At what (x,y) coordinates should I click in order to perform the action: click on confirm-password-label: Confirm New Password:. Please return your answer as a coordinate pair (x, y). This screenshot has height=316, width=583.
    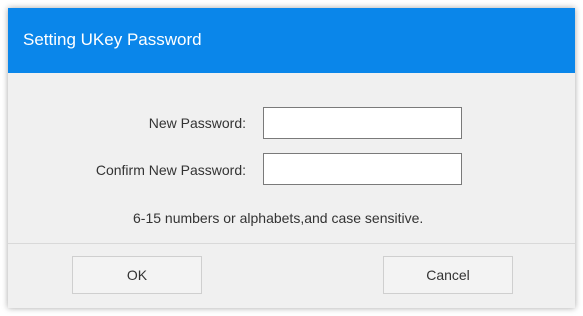
    Looking at the image, I should click on (170, 170).